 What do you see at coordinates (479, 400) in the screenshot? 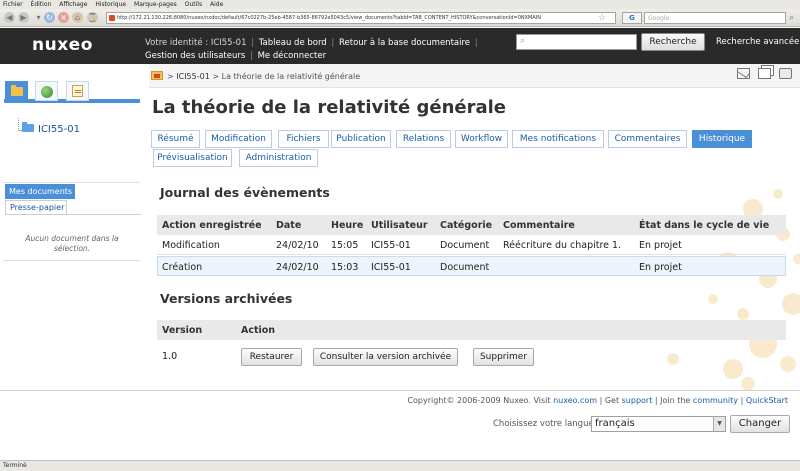
I see `copyright-label: Copyright© 2006-2009 Nuxeo. Visit` at bounding box center [479, 400].